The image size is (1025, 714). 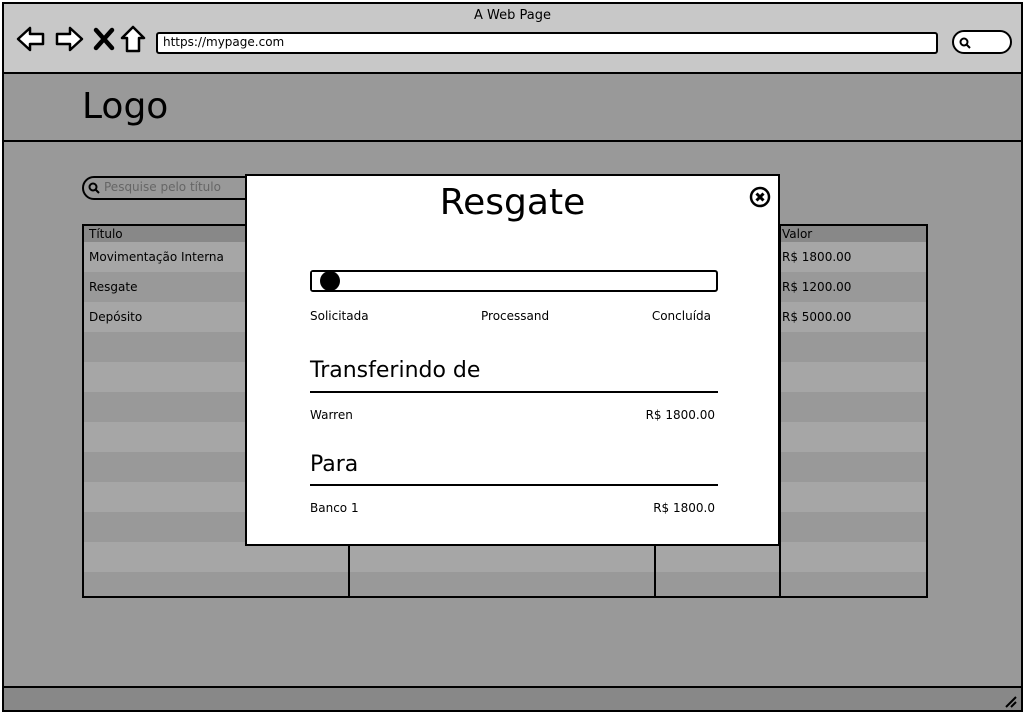 I want to click on back-icon, so click(x=31, y=39).